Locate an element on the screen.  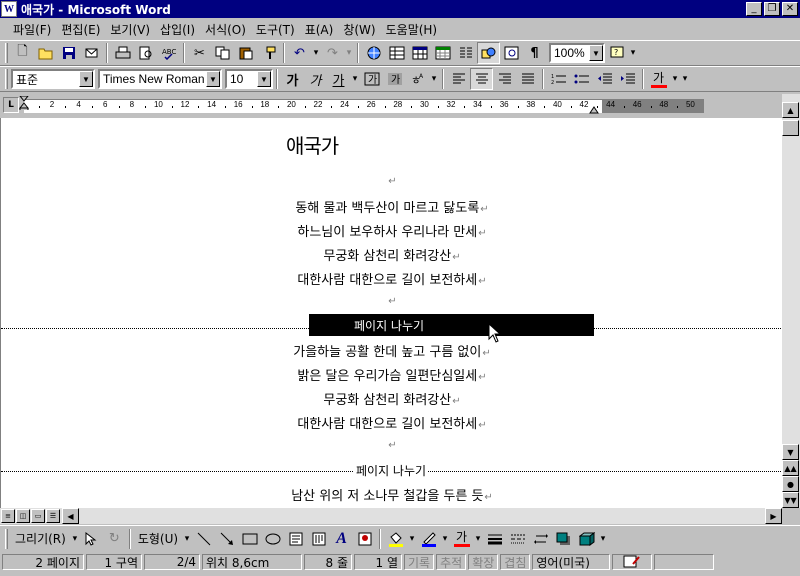
wordart-icon: A is located at coordinates (341, 539).